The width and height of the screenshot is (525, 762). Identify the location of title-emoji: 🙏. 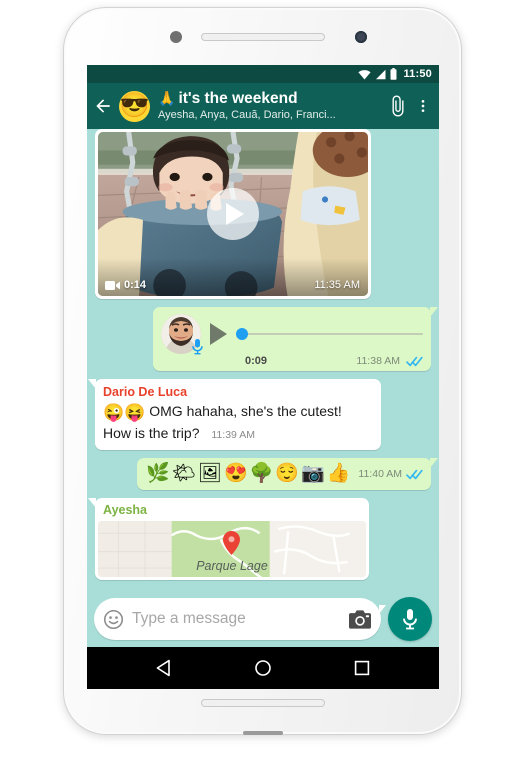
(167, 98).